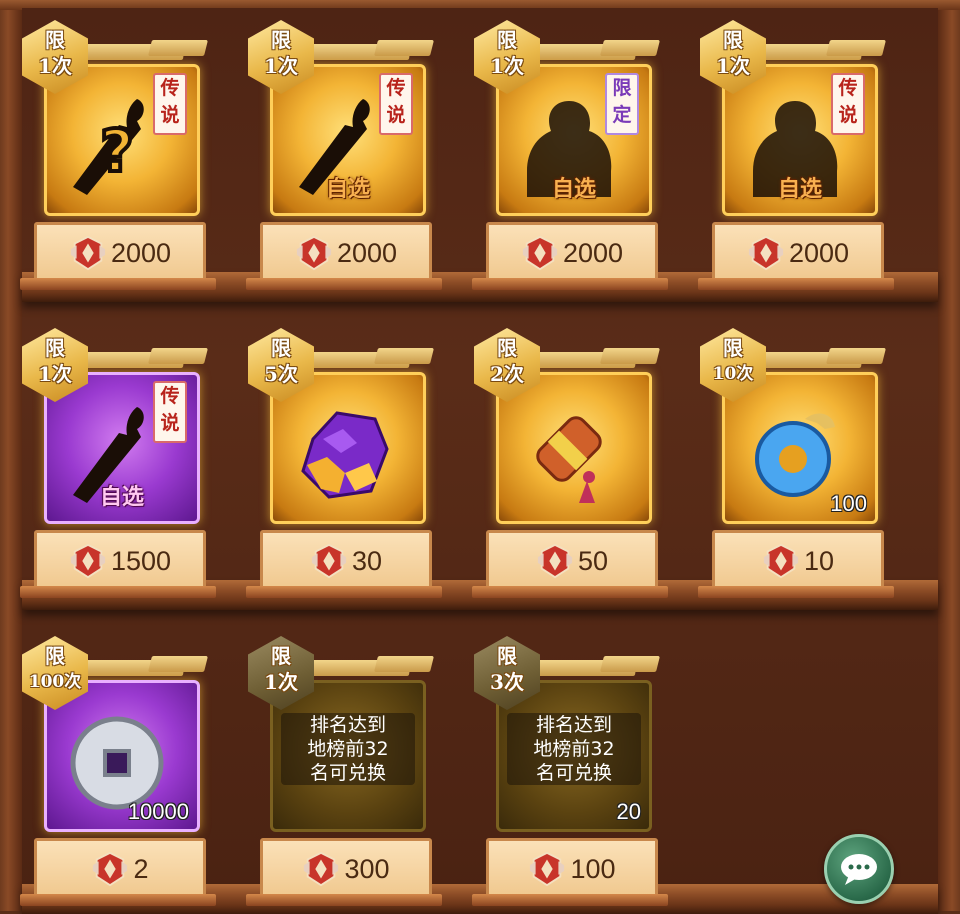 The height and width of the screenshot is (914, 960). Describe the element at coordinates (819, 560) in the screenshot. I see `price-value: 10` at that location.